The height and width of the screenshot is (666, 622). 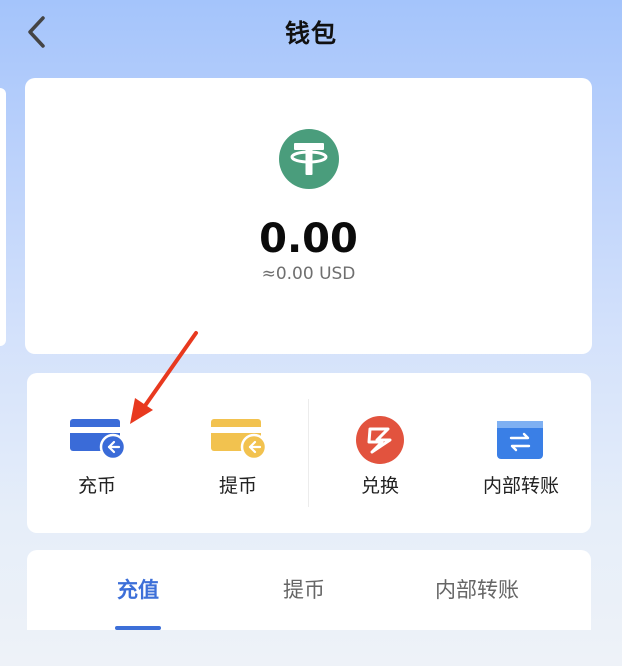 I want to click on exchange-button: 兑换, so click(x=380, y=453).